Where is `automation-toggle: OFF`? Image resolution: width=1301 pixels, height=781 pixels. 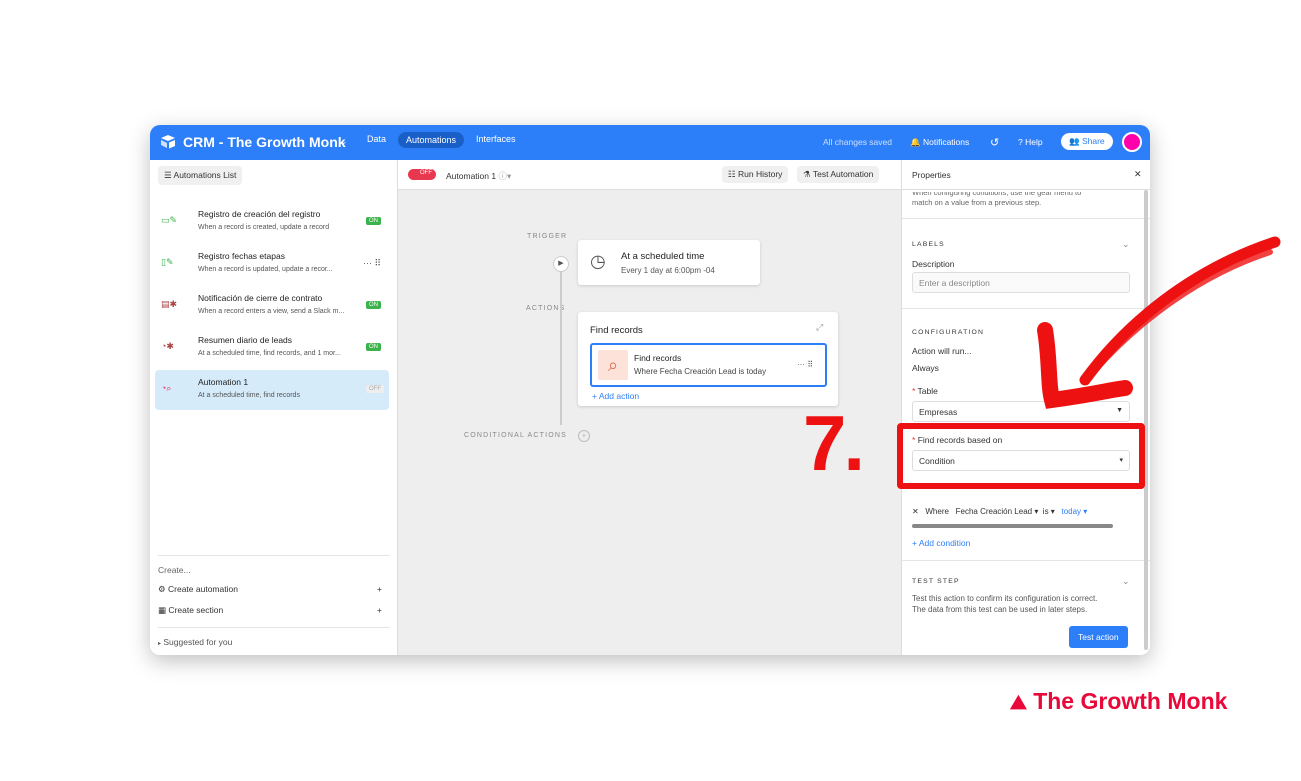
automation-toggle: OFF is located at coordinates (422, 174).